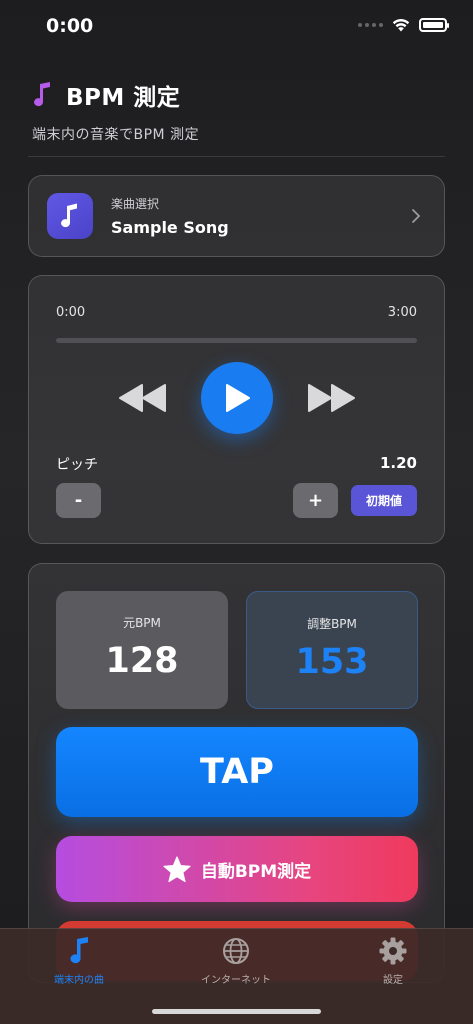 The image size is (473, 1024). I want to click on rewind-button, so click(143, 398).